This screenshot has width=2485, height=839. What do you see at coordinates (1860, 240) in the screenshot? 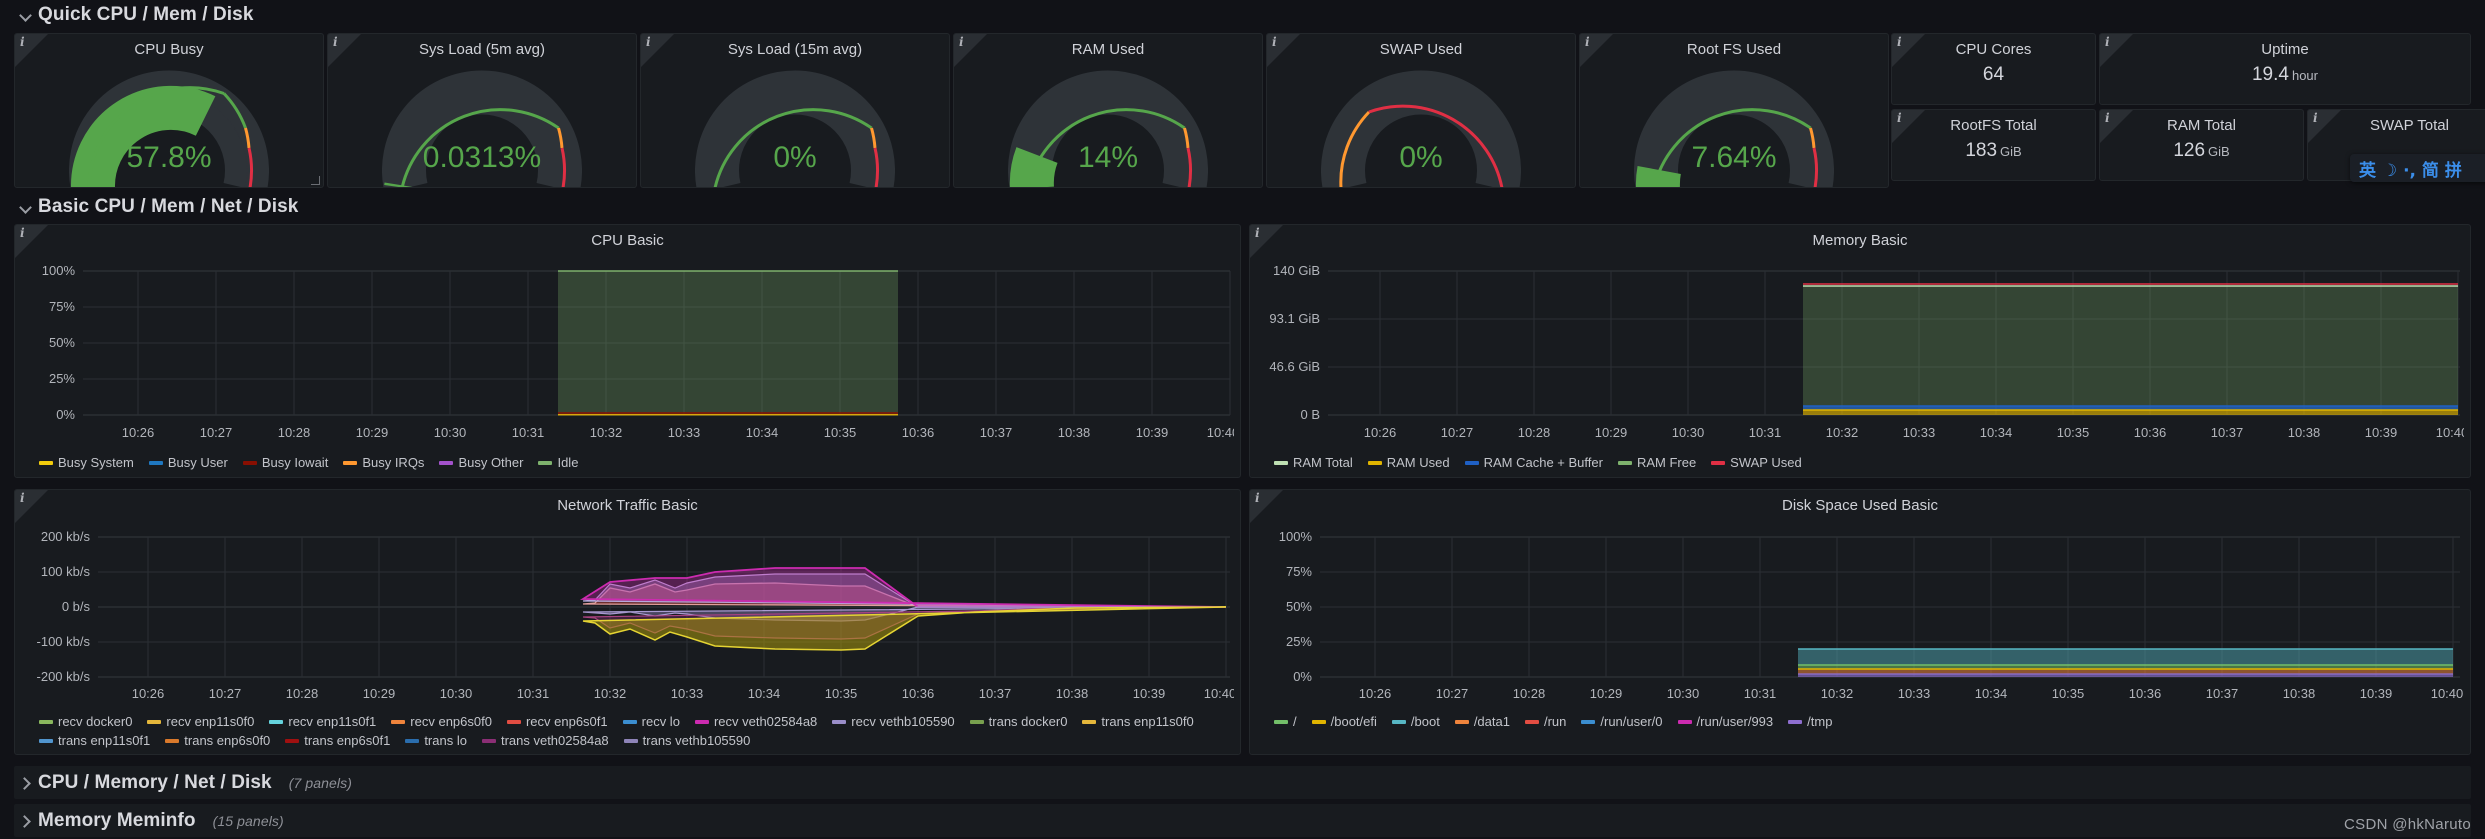
I see `panel-title: Memory Basic` at bounding box center [1860, 240].